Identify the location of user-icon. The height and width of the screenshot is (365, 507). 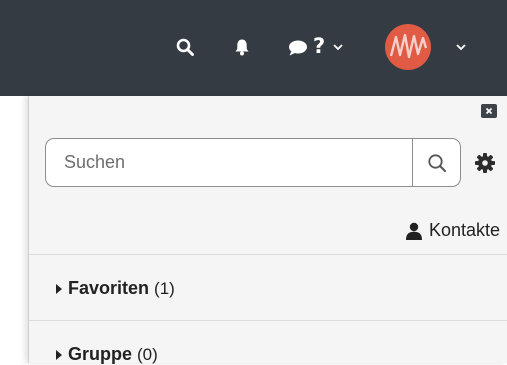
(413, 231).